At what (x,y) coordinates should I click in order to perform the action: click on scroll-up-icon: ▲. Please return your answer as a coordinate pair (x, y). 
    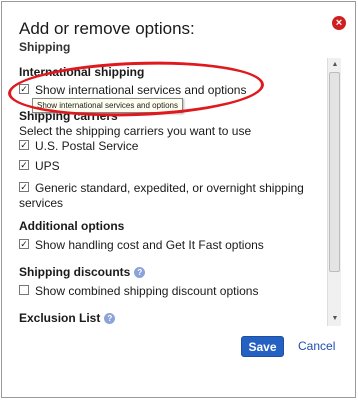
    Looking at the image, I should click on (335, 65).